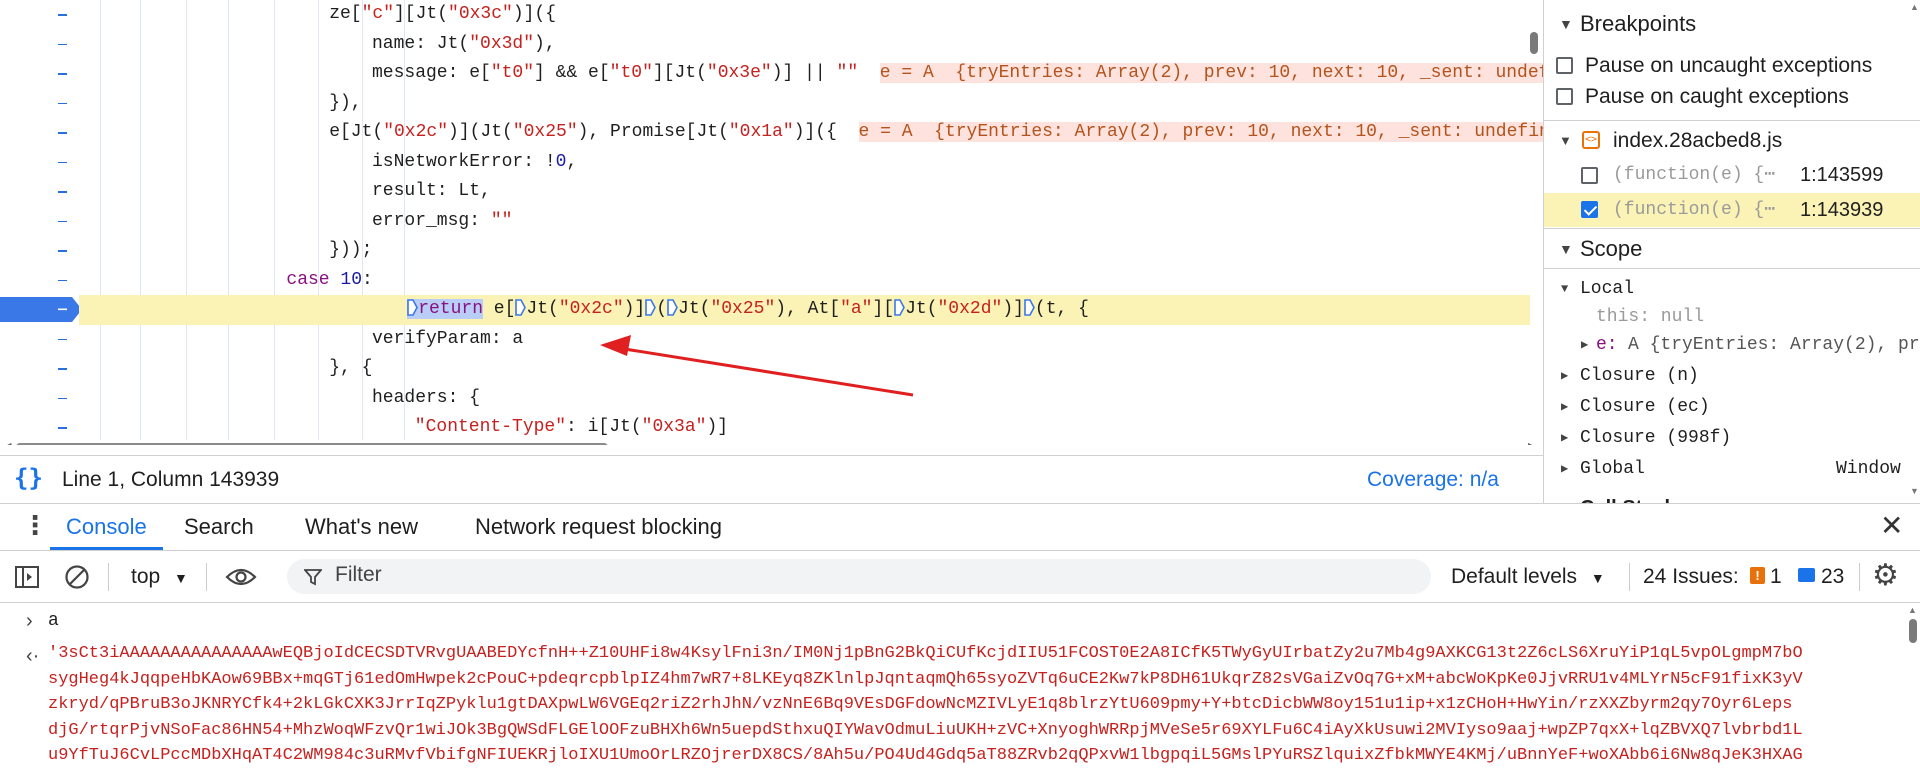 The width and height of the screenshot is (1920, 770). I want to click on issue-error-count: 1, so click(1776, 576).